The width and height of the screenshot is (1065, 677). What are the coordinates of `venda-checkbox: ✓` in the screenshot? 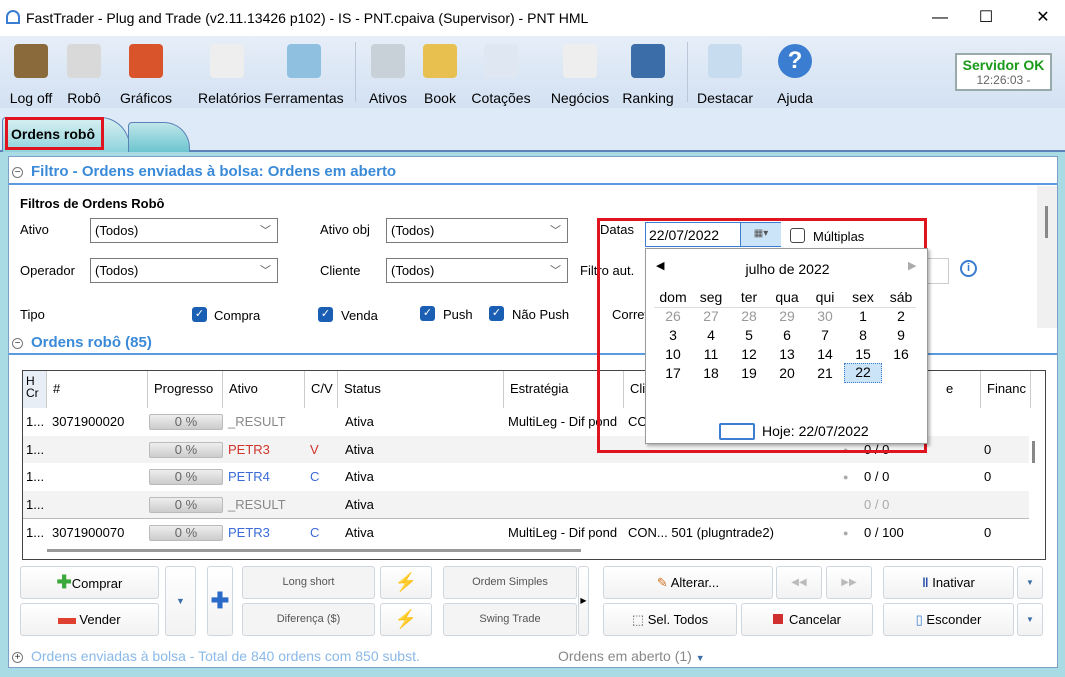 It's located at (325, 314).